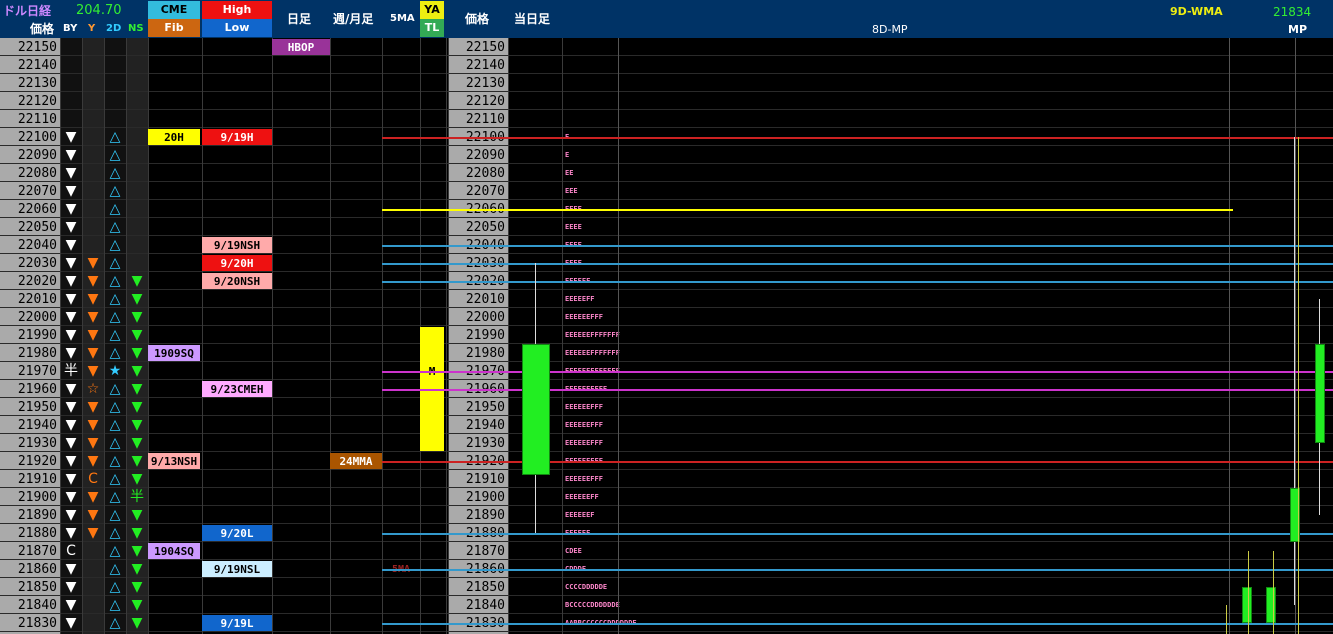 The height and width of the screenshot is (634, 1333). Describe the element at coordinates (666, 587) in the screenshot. I see `ladder-row: 21850 ▼ △ ▼ 21850 CCCCDDDDDE` at that location.